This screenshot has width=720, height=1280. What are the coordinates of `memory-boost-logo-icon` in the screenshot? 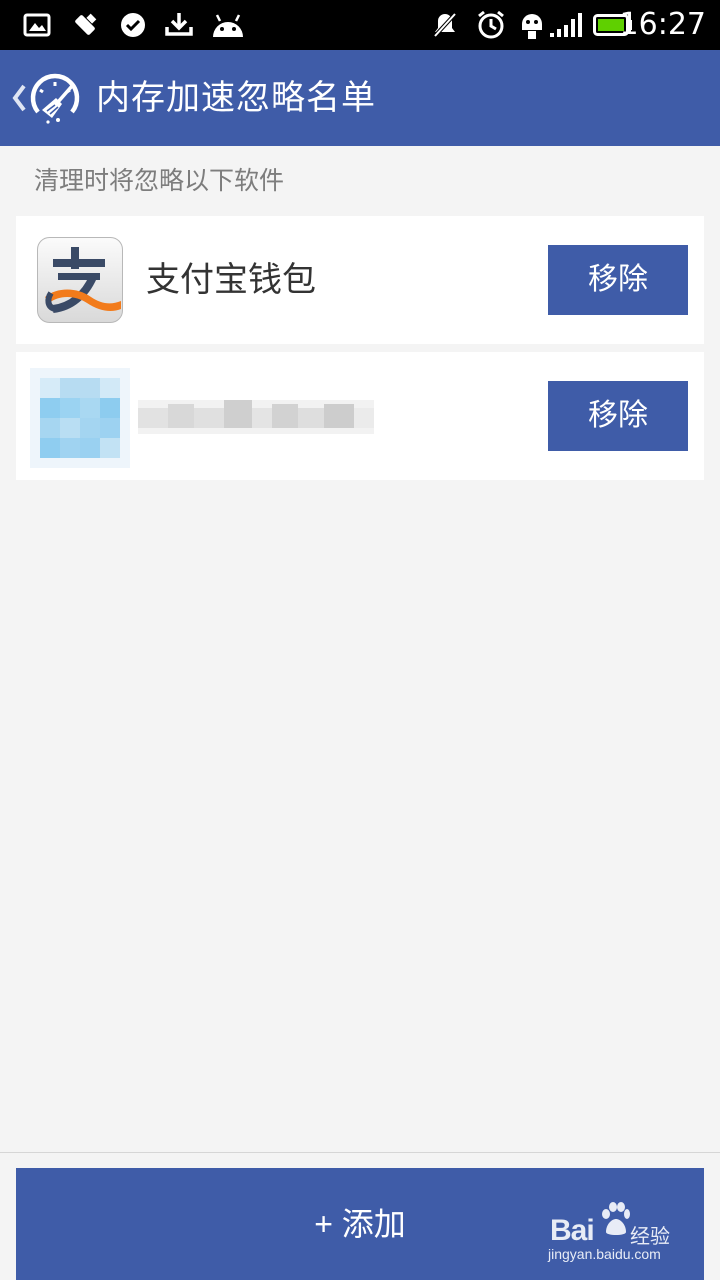 It's located at (55, 99).